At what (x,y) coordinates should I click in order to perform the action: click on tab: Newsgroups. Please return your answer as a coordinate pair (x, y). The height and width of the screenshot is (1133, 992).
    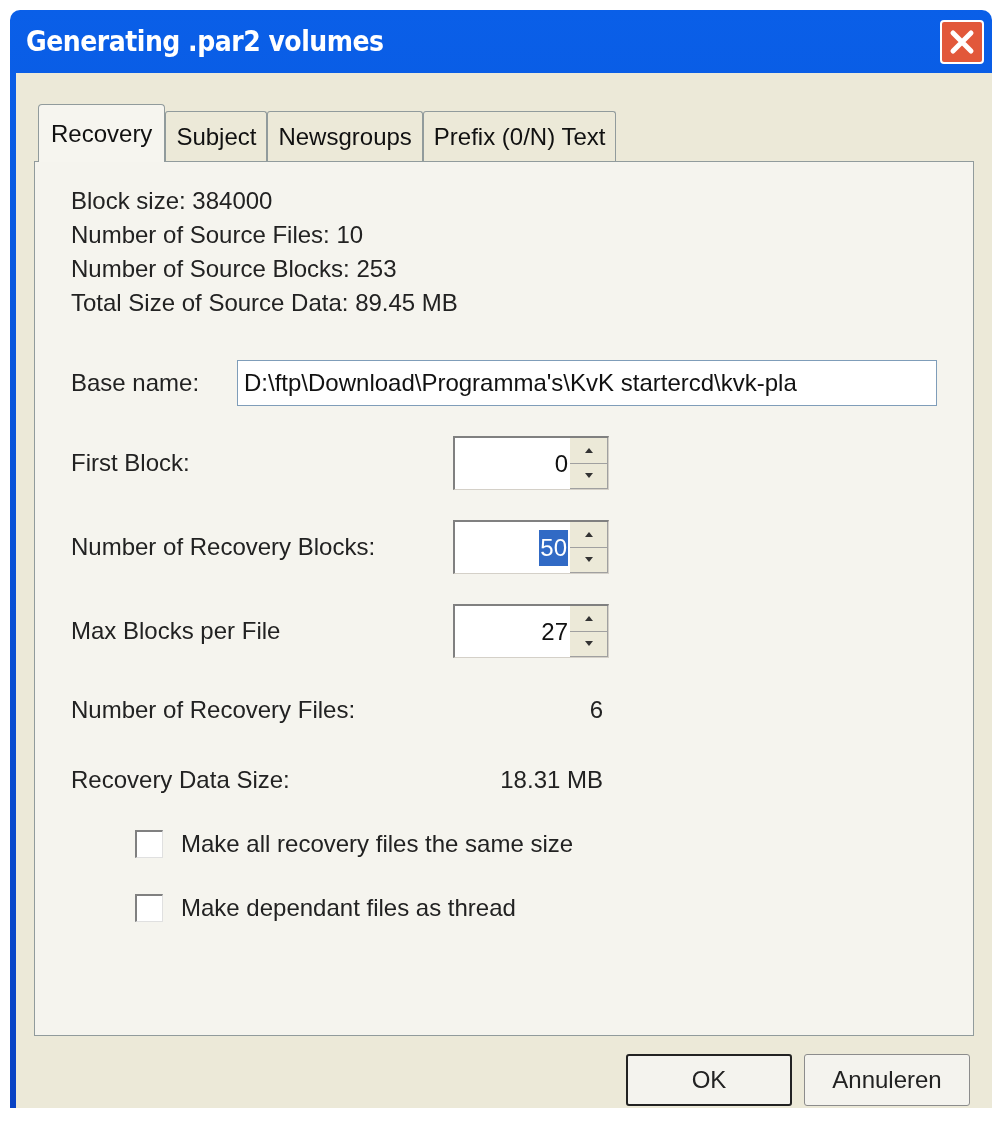
    Looking at the image, I should click on (345, 136).